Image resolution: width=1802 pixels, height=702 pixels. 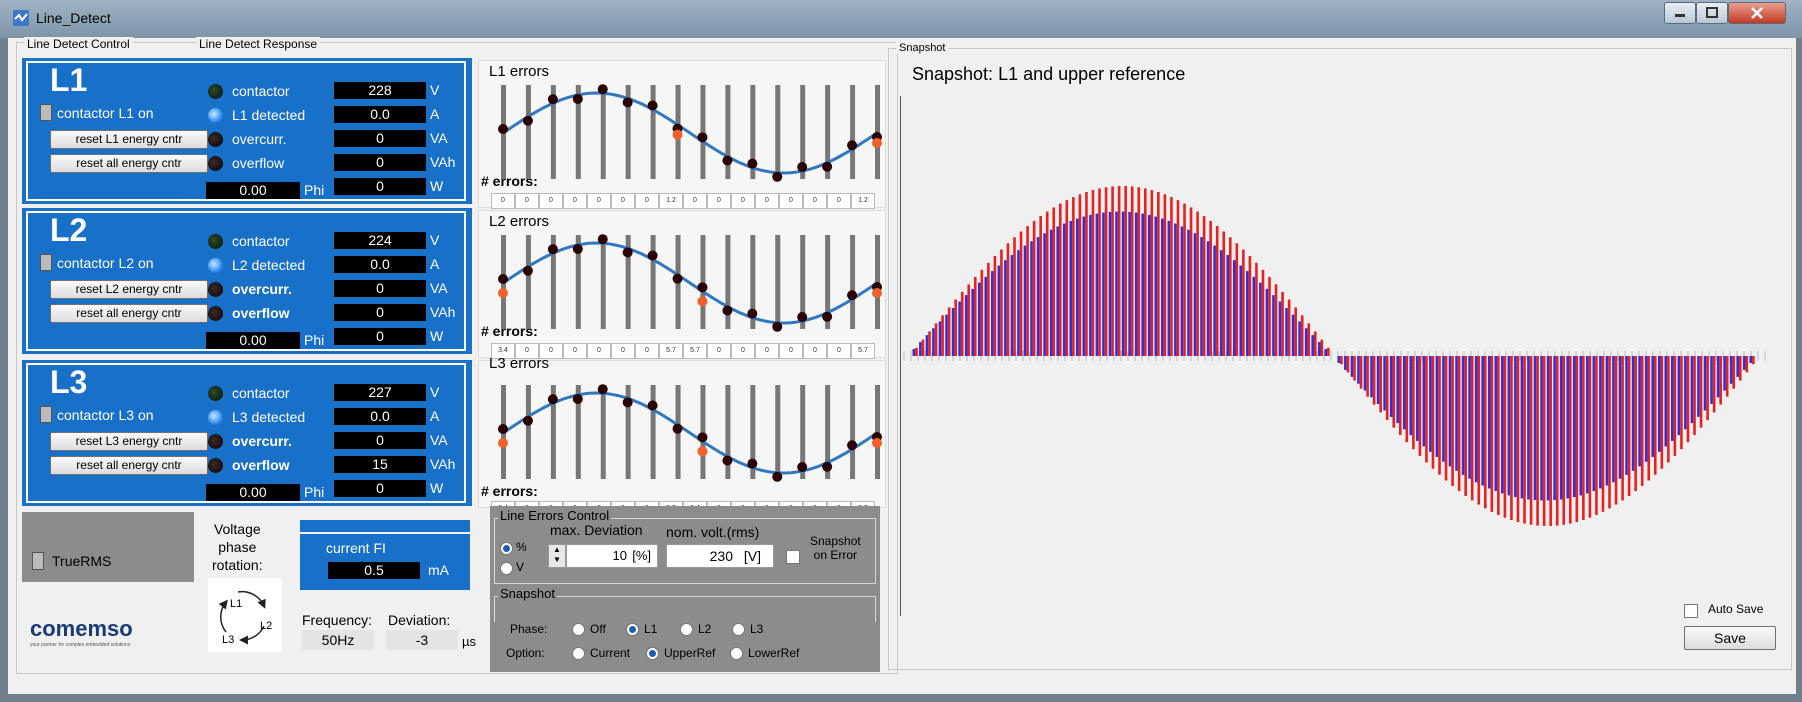 What do you see at coordinates (78, 44) in the screenshot?
I see `control-group-label: Line Detect Control` at bounding box center [78, 44].